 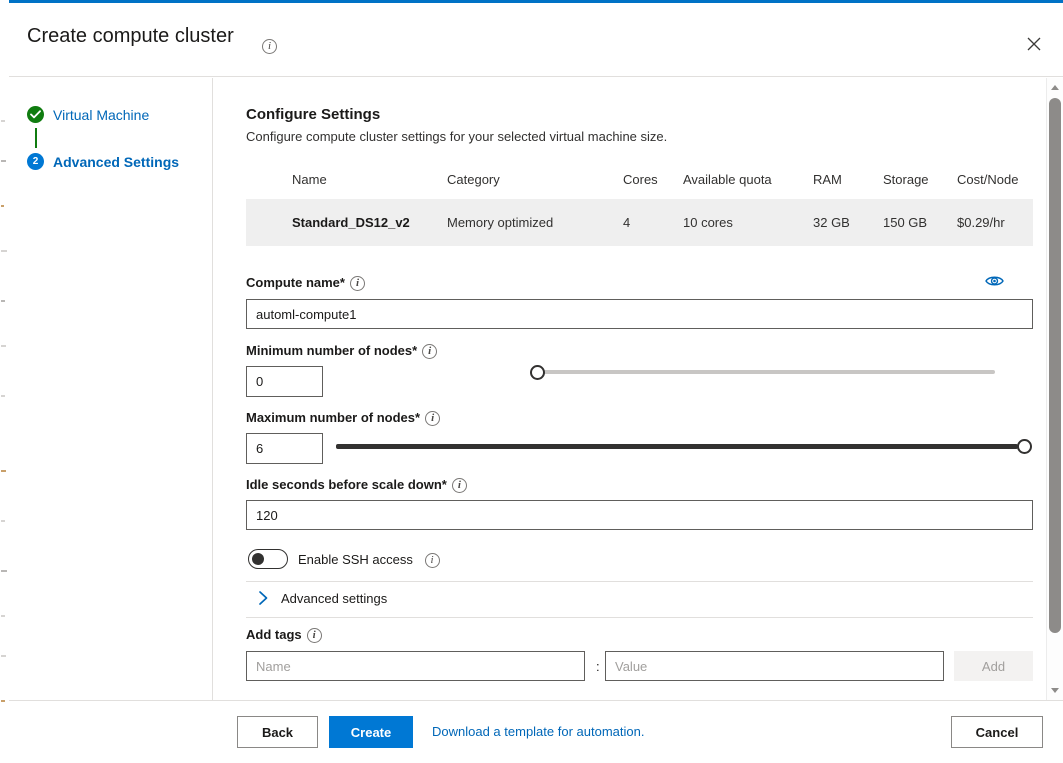 I want to click on tag-value-input, so click(x=774, y=666).